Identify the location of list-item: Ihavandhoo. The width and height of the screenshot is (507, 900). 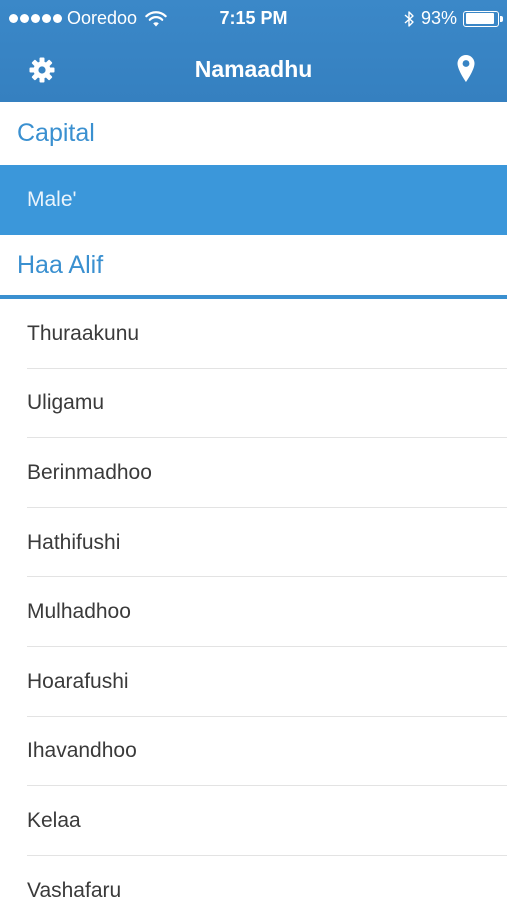
(253, 751).